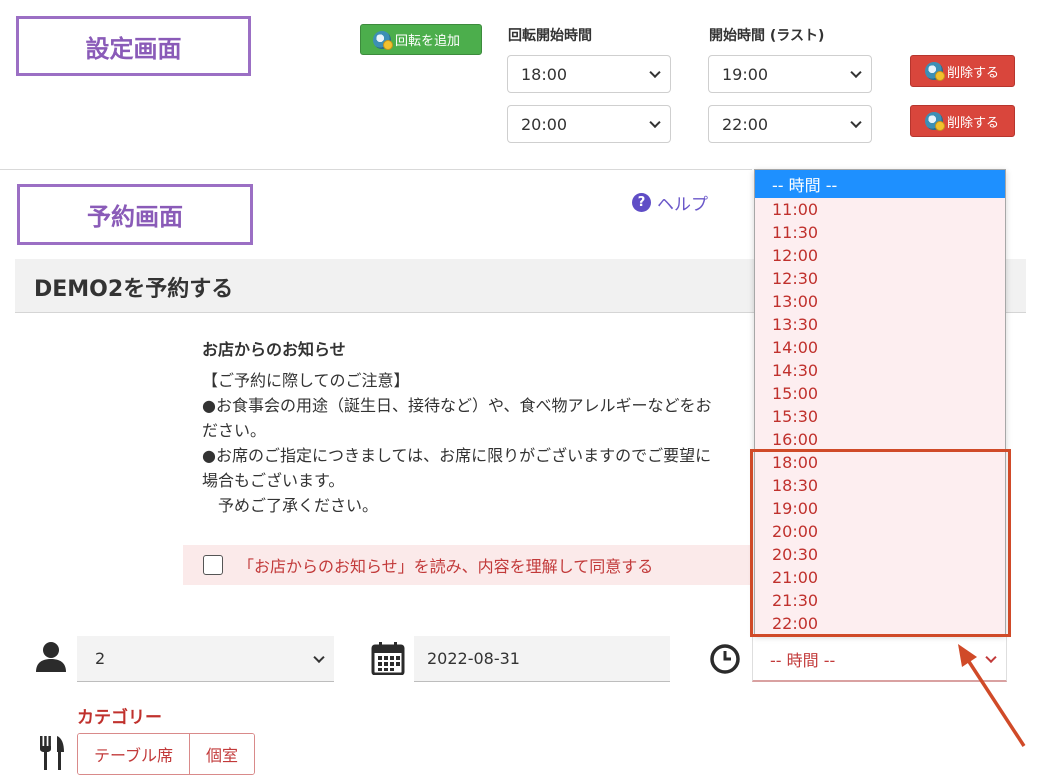  What do you see at coordinates (542, 659) in the screenshot?
I see `date-input: 2022-08-31` at bounding box center [542, 659].